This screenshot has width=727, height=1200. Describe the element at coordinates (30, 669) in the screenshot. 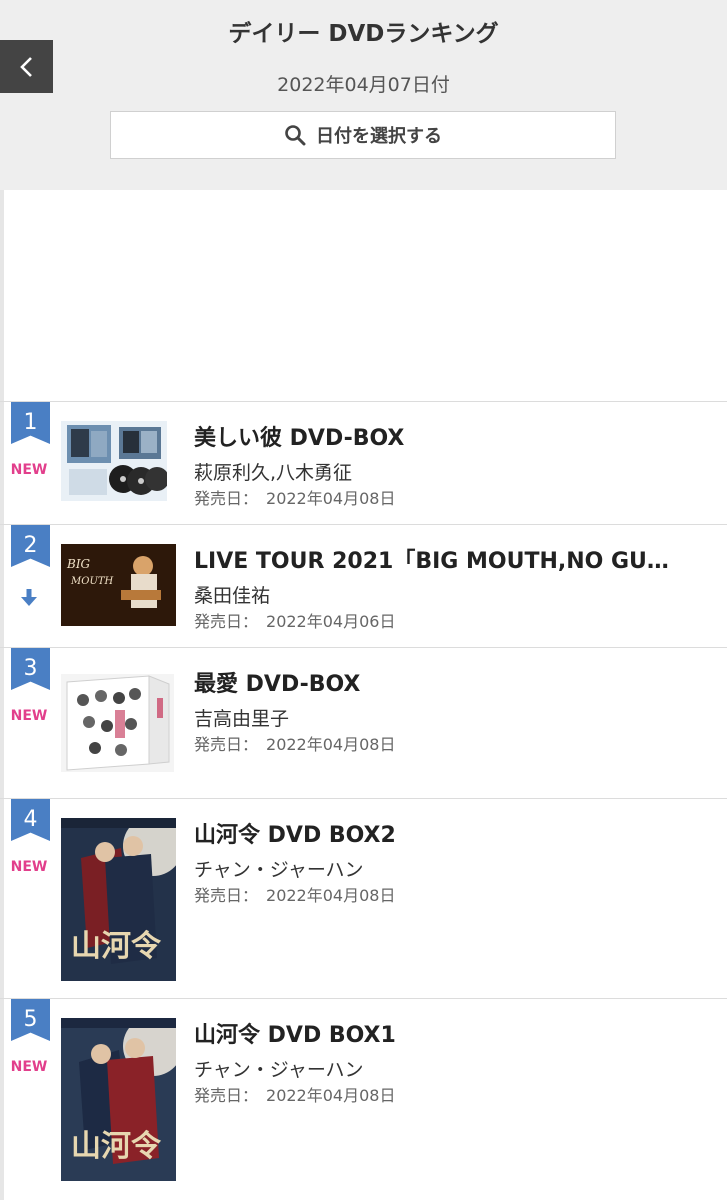

I see `rank-badge: 3` at that location.